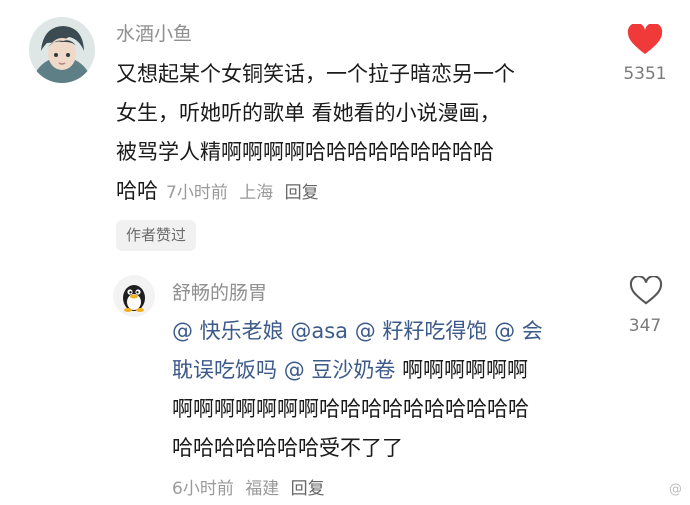 This screenshot has height=505, width=690. I want to click on reply-line: 耽误吃饭吗 @ 豆沙奶卷 啊啊啊啊啊啊, so click(392, 370).